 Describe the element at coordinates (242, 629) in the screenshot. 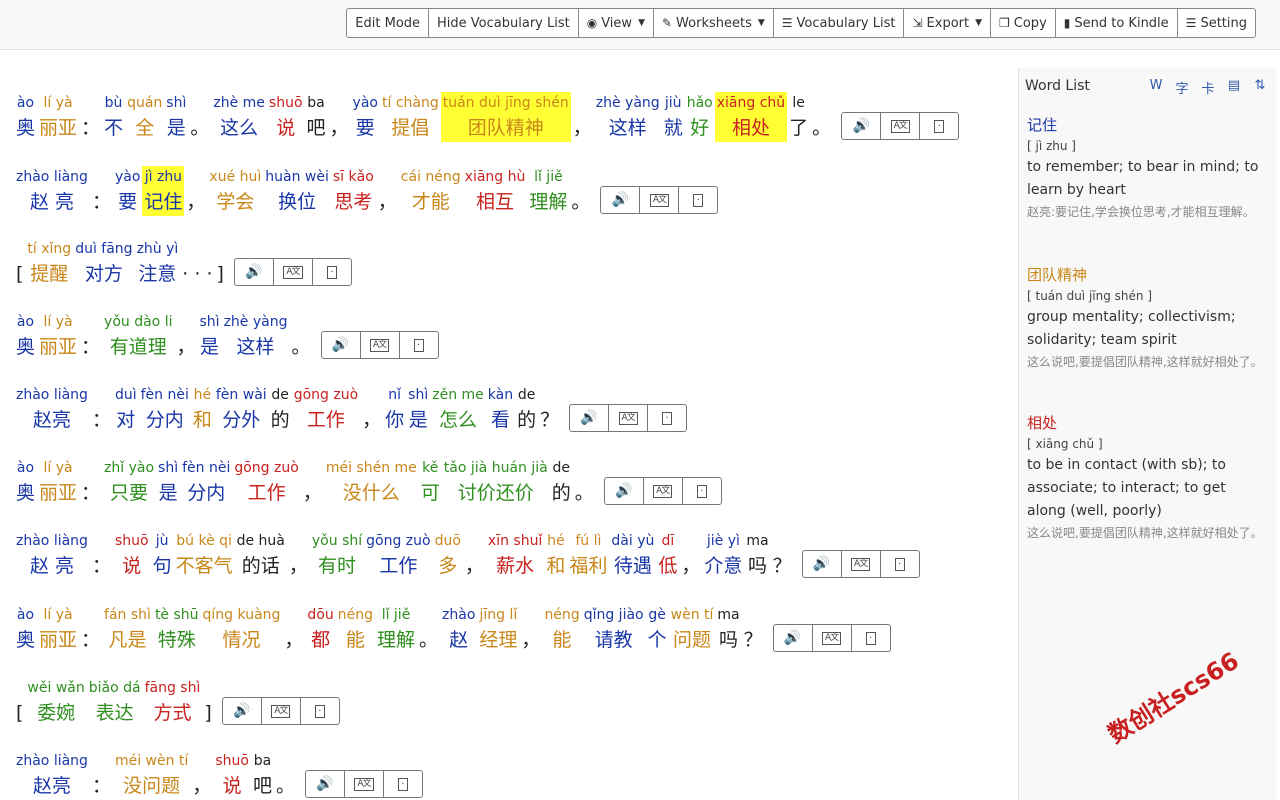

I see `word-token: qíng kuàng 情况` at that location.